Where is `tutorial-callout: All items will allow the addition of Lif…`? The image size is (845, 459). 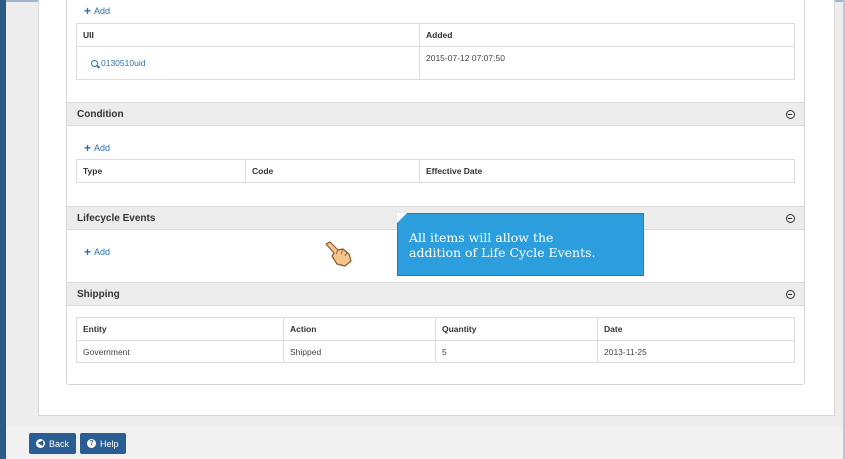
tutorial-callout: All items will allow the addition of Lif… is located at coordinates (520, 244).